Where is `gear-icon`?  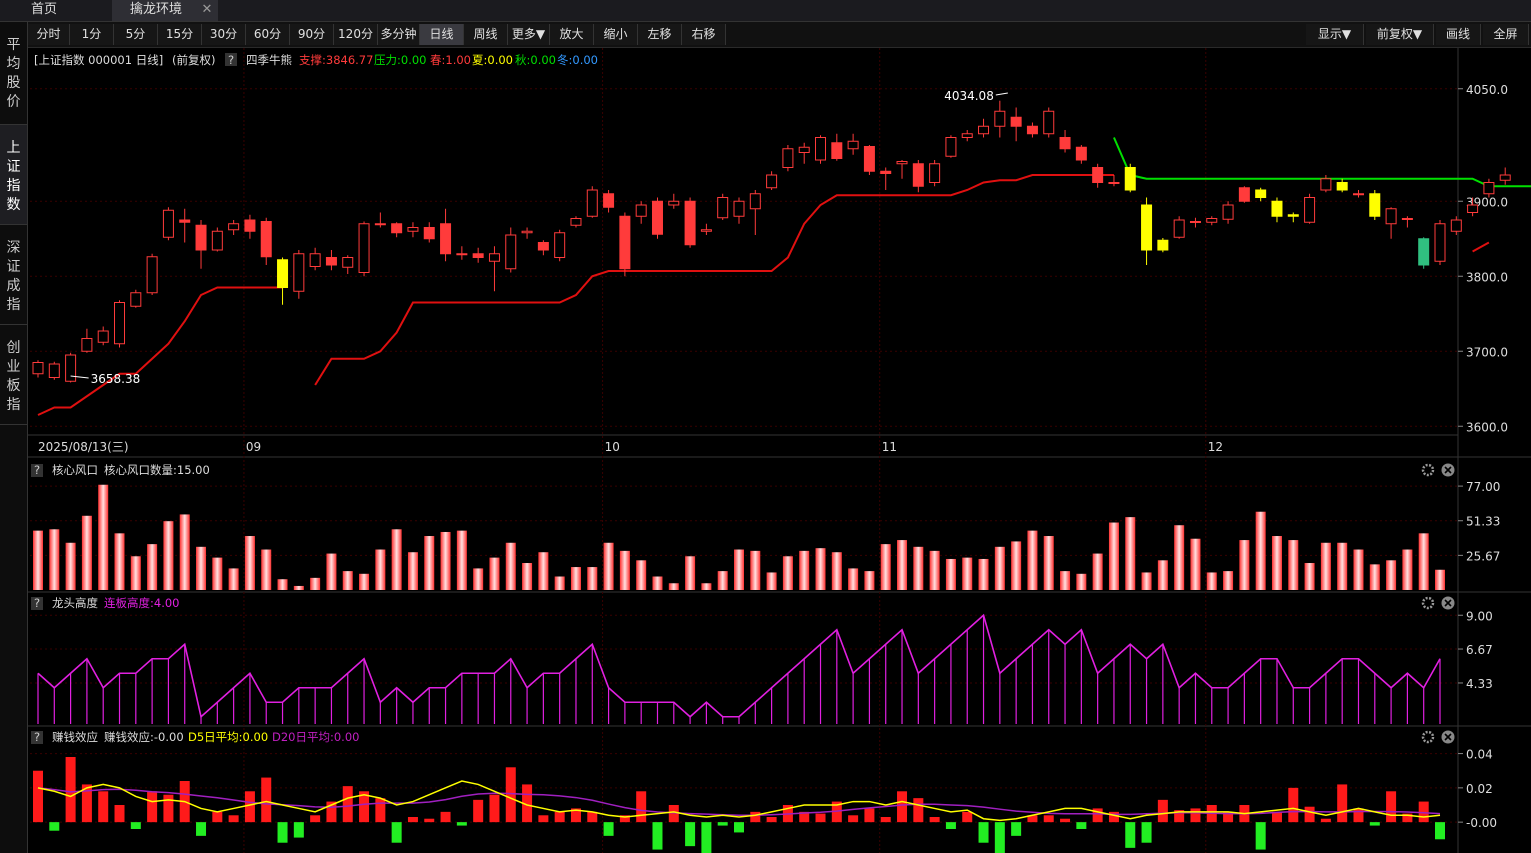
gear-icon is located at coordinates (1428, 737).